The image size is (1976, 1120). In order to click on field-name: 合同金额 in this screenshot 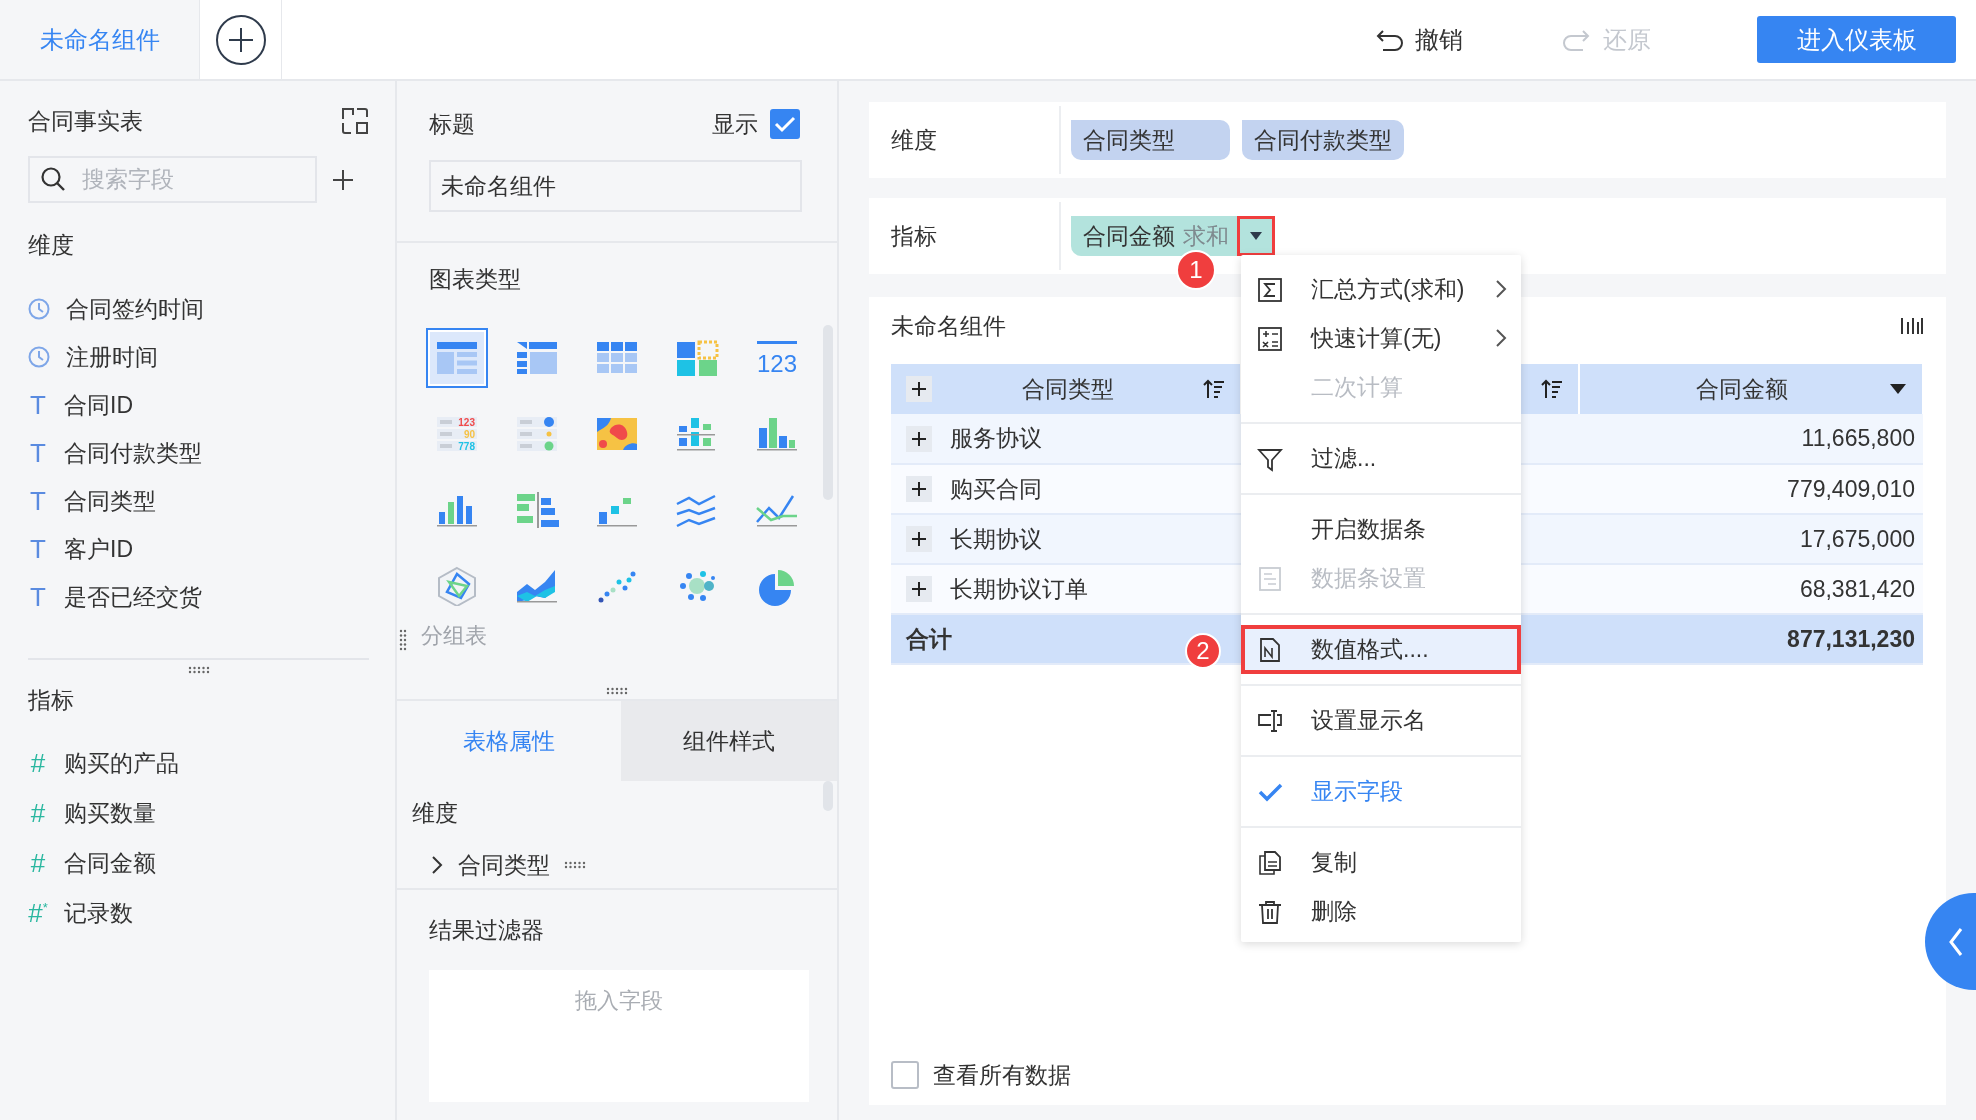, I will do `click(110, 863)`.